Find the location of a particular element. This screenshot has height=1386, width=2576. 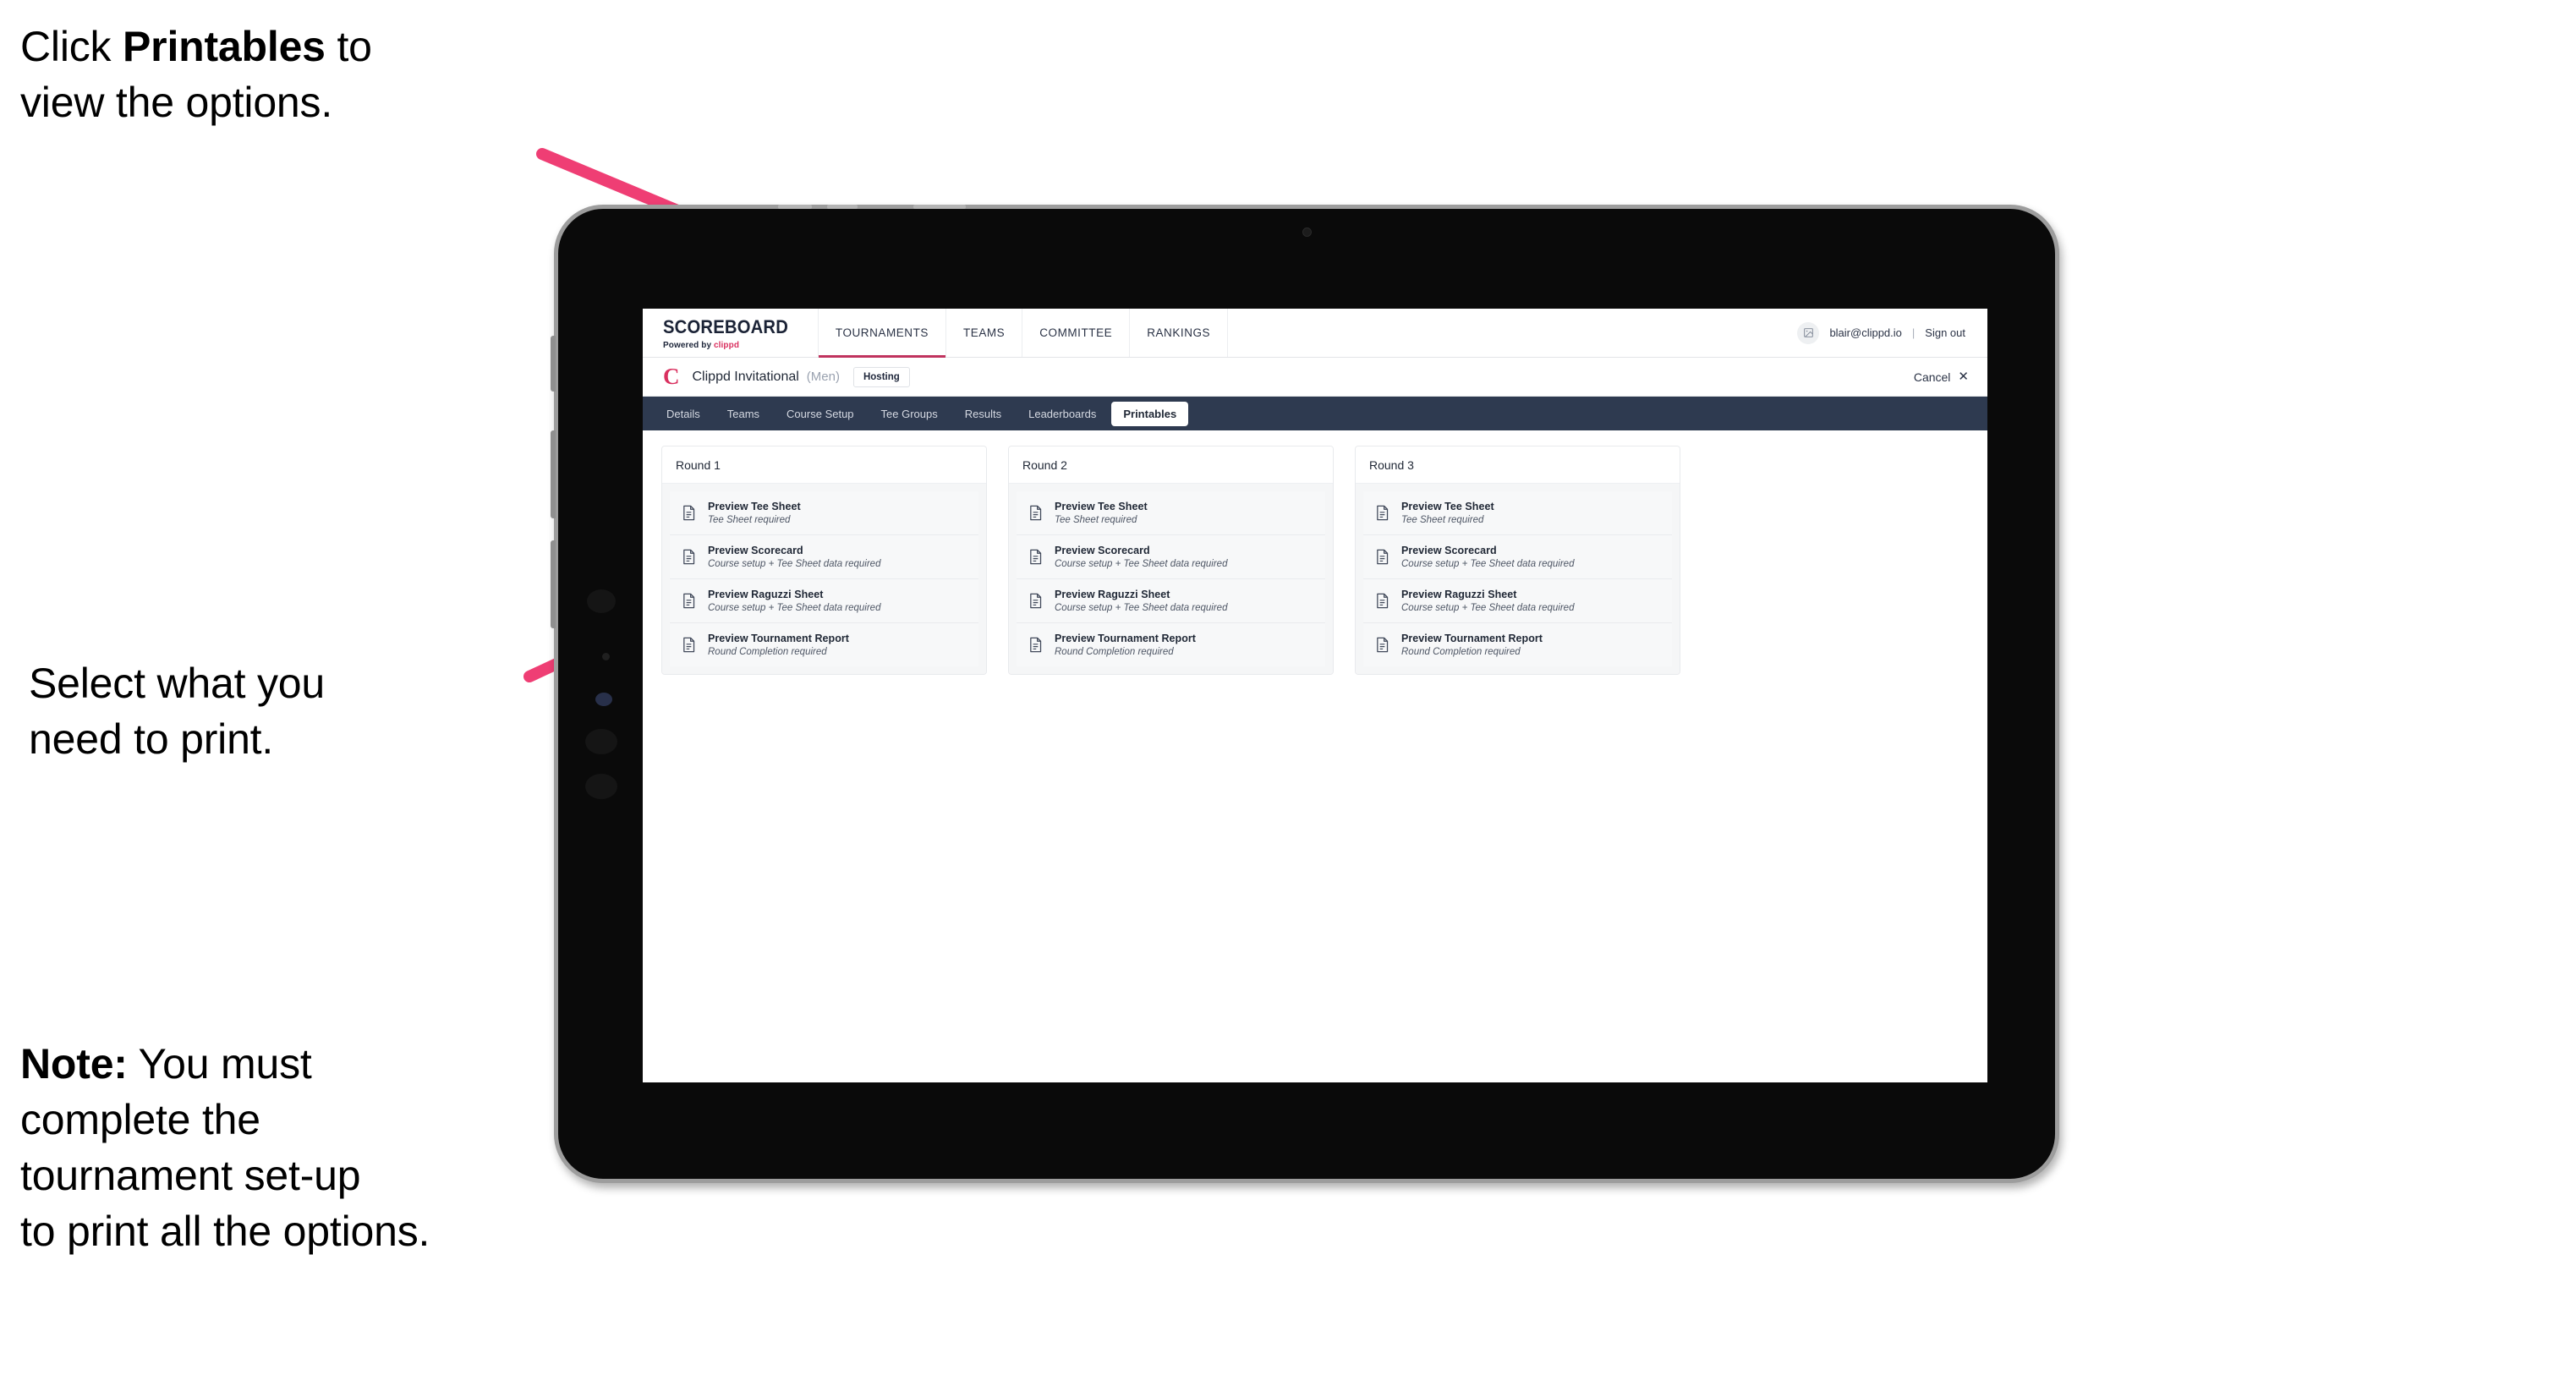

brand-tagline: Powered by clippd is located at coordinates (731, 345).